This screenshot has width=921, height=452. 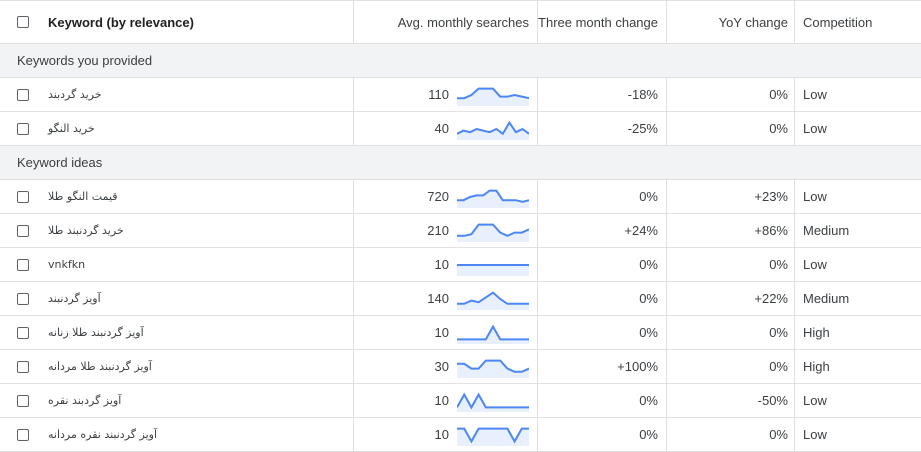 What do you see at coordinates (441, 128) in the screenshot?
I see `avg-searches-value: 40` at bounding box center [441, 128].